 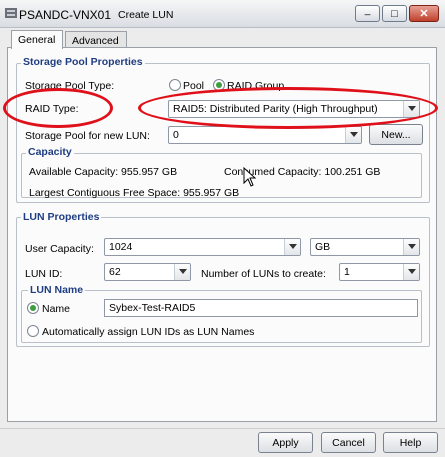 I want to click on tab-general: General, so click(x=37, y=39).